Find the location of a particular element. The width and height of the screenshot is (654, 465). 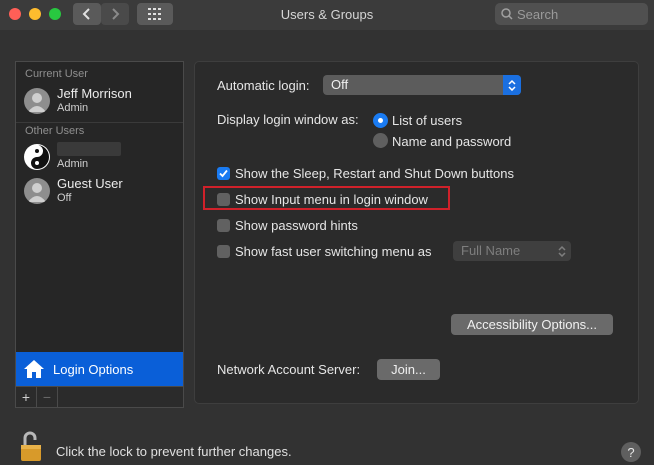

search-field is located at coordinates (571, 14).